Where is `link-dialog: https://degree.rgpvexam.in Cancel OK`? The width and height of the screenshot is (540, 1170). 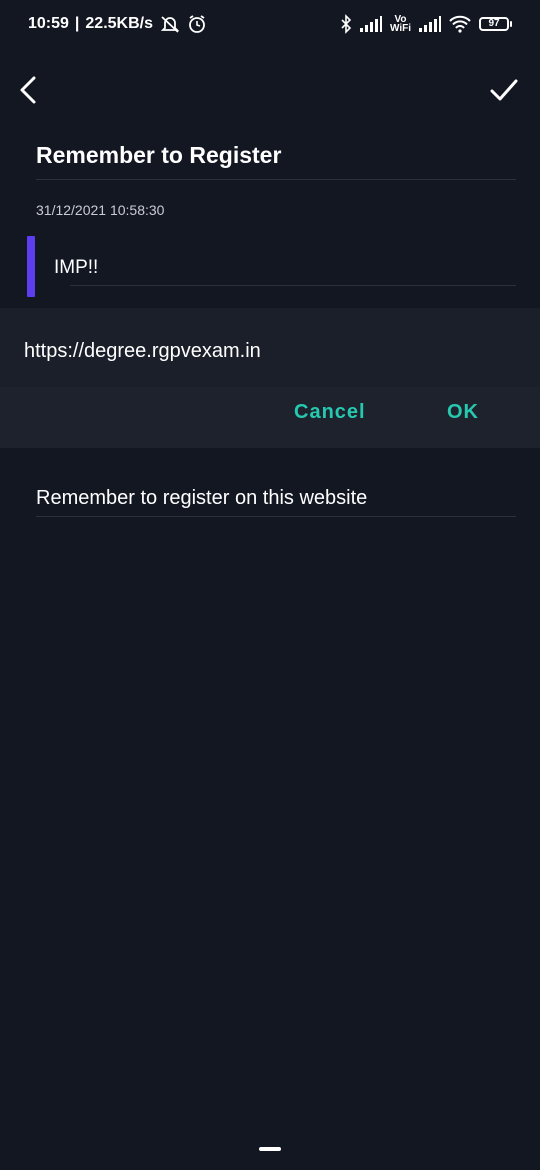
link-dialog: https://degree.rgpvexam.in Cancel OK is located at coordinates (270, 378).